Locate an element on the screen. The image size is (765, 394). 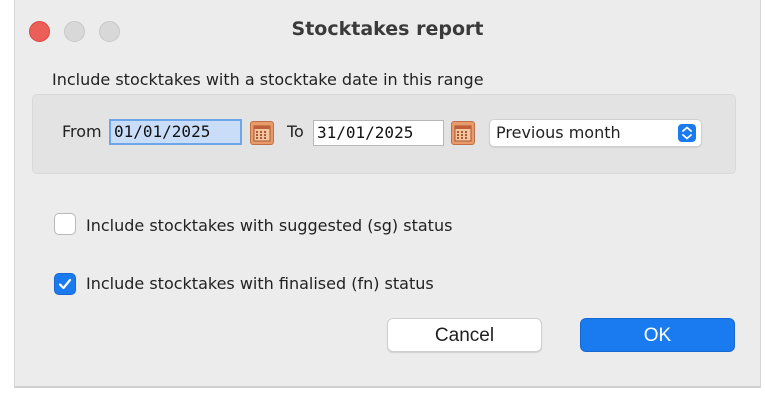
date-preset-selected-value: Previous month is located at coordinates (558, 132).